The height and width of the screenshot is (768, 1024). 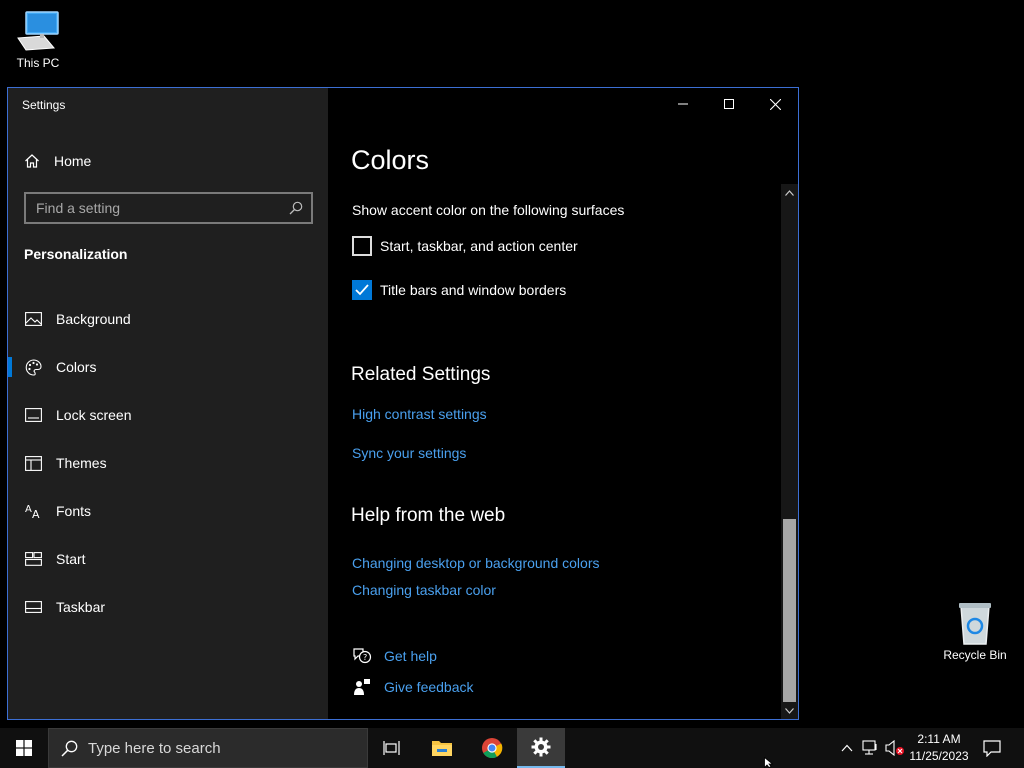 I want to click on task-view-button, so click(x=392, y=748).